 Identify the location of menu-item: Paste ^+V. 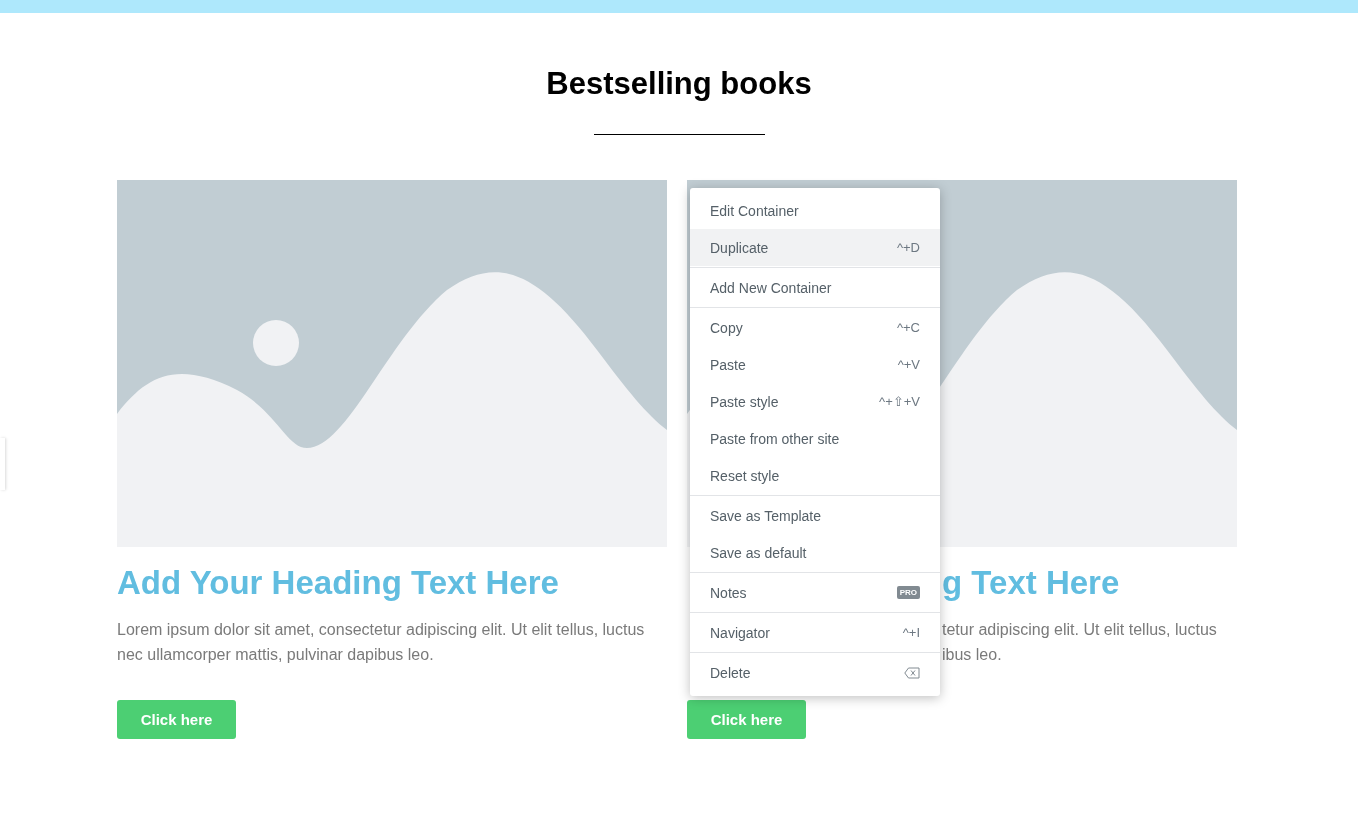
(815, 364).